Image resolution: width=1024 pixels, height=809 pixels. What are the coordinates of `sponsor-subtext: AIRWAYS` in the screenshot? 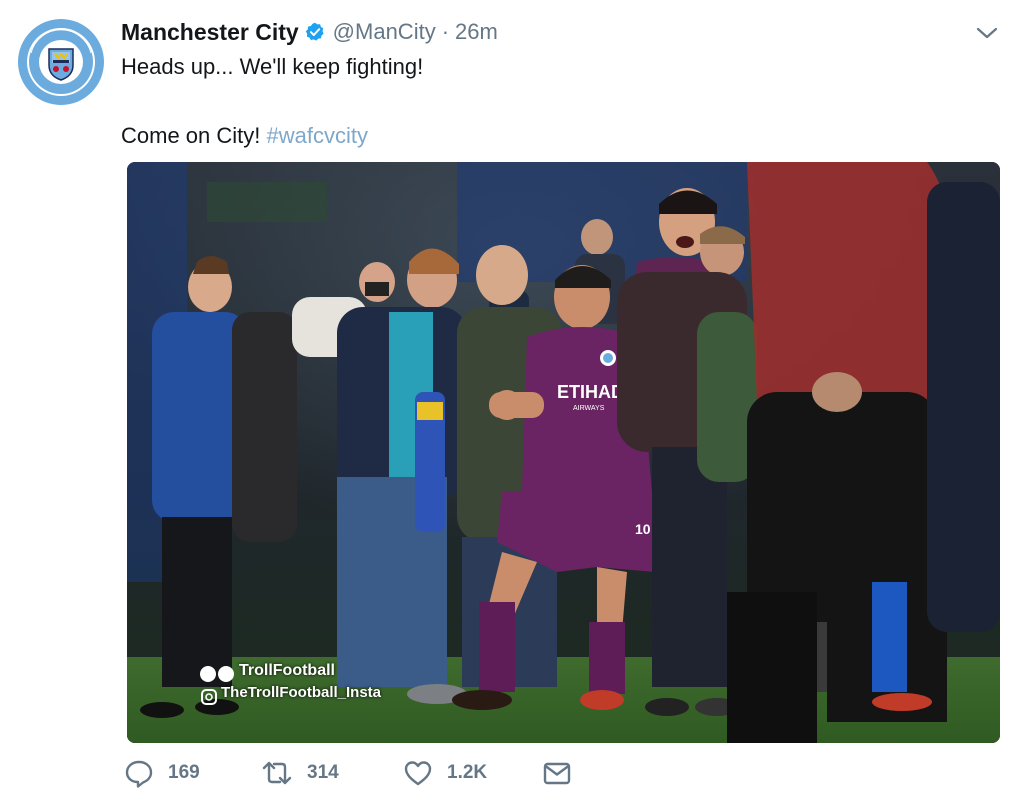 It's located at (589, 408).